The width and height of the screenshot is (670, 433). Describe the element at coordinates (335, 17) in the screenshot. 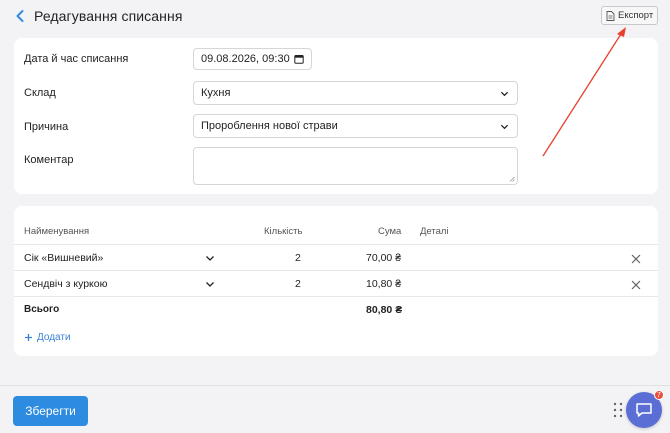

I see `page-header: Редагування списання Експорт` at that location.